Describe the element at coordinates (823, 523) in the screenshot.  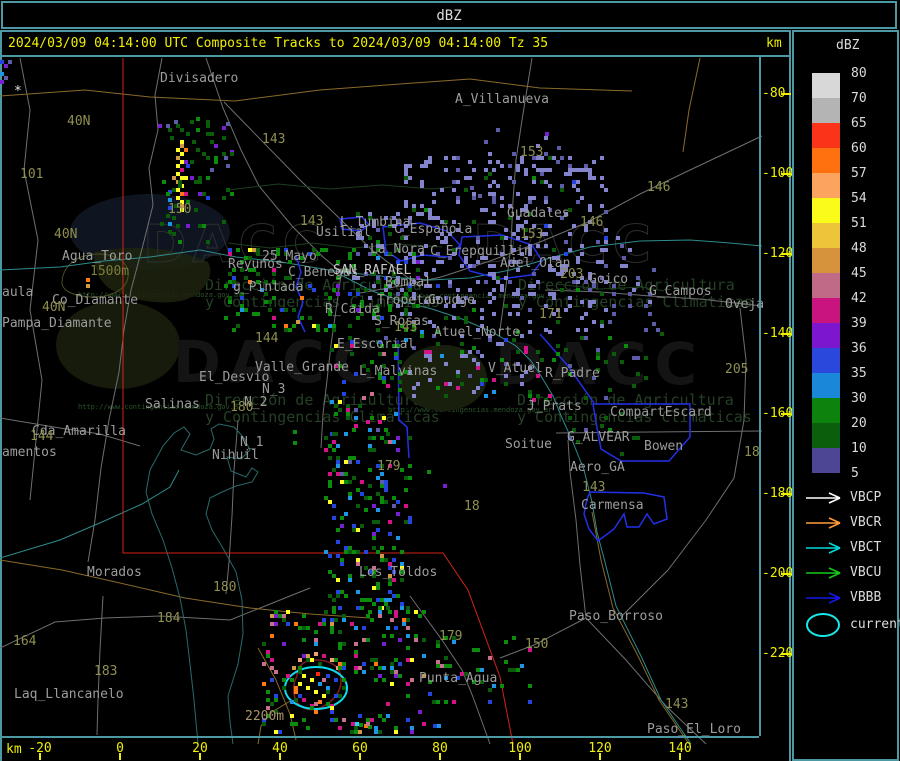
I see `vbcr-arrow-icon` at that location.